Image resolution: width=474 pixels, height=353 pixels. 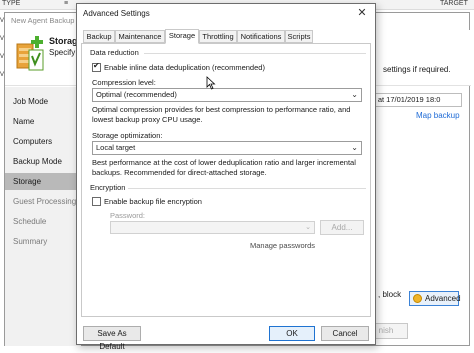 I want to click on tab-throttling: Throttling, so click(x=218, y=36).